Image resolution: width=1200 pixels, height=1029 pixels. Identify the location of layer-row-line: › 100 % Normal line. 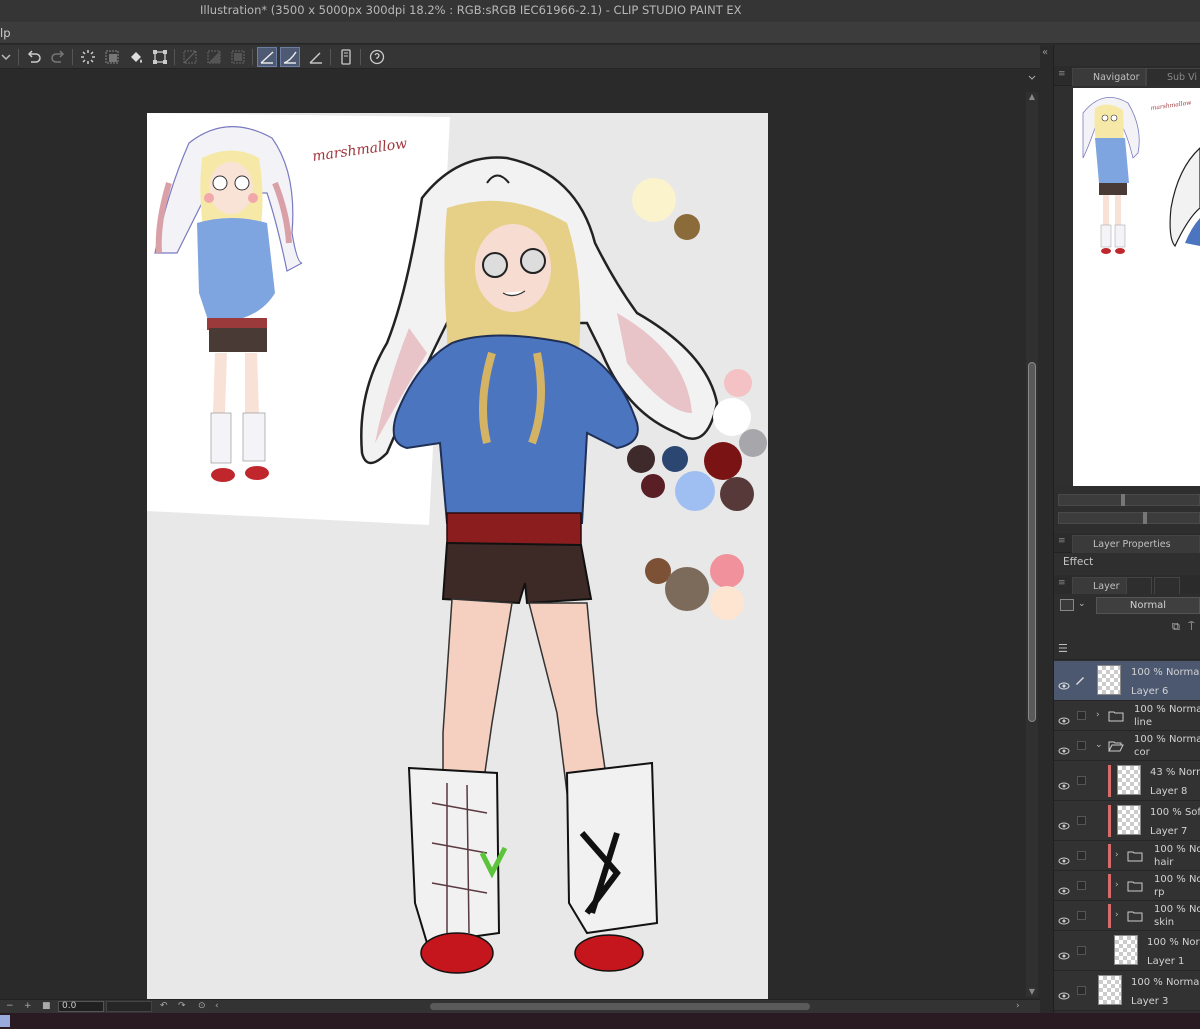
(1127, 716).